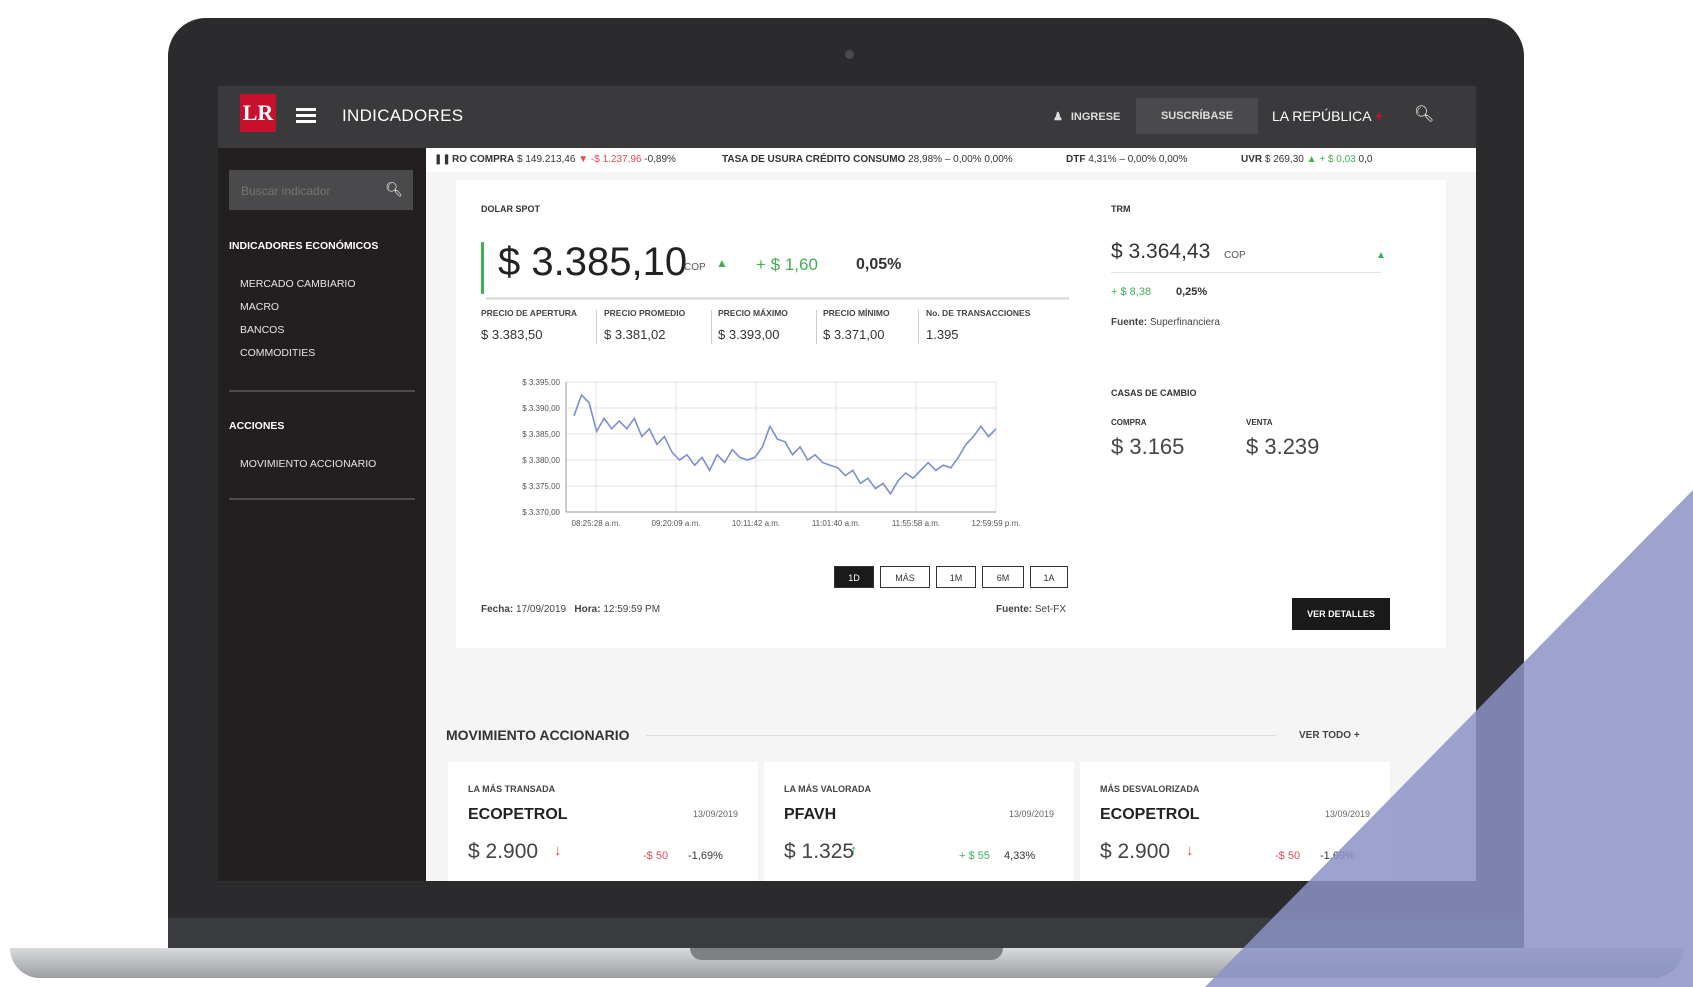 The image size is (1693, 987). What do you see at coordinates (1003, 577) in the screenshot?
I see `range-button-6m: 6M` at bounding box center [1003, 577].